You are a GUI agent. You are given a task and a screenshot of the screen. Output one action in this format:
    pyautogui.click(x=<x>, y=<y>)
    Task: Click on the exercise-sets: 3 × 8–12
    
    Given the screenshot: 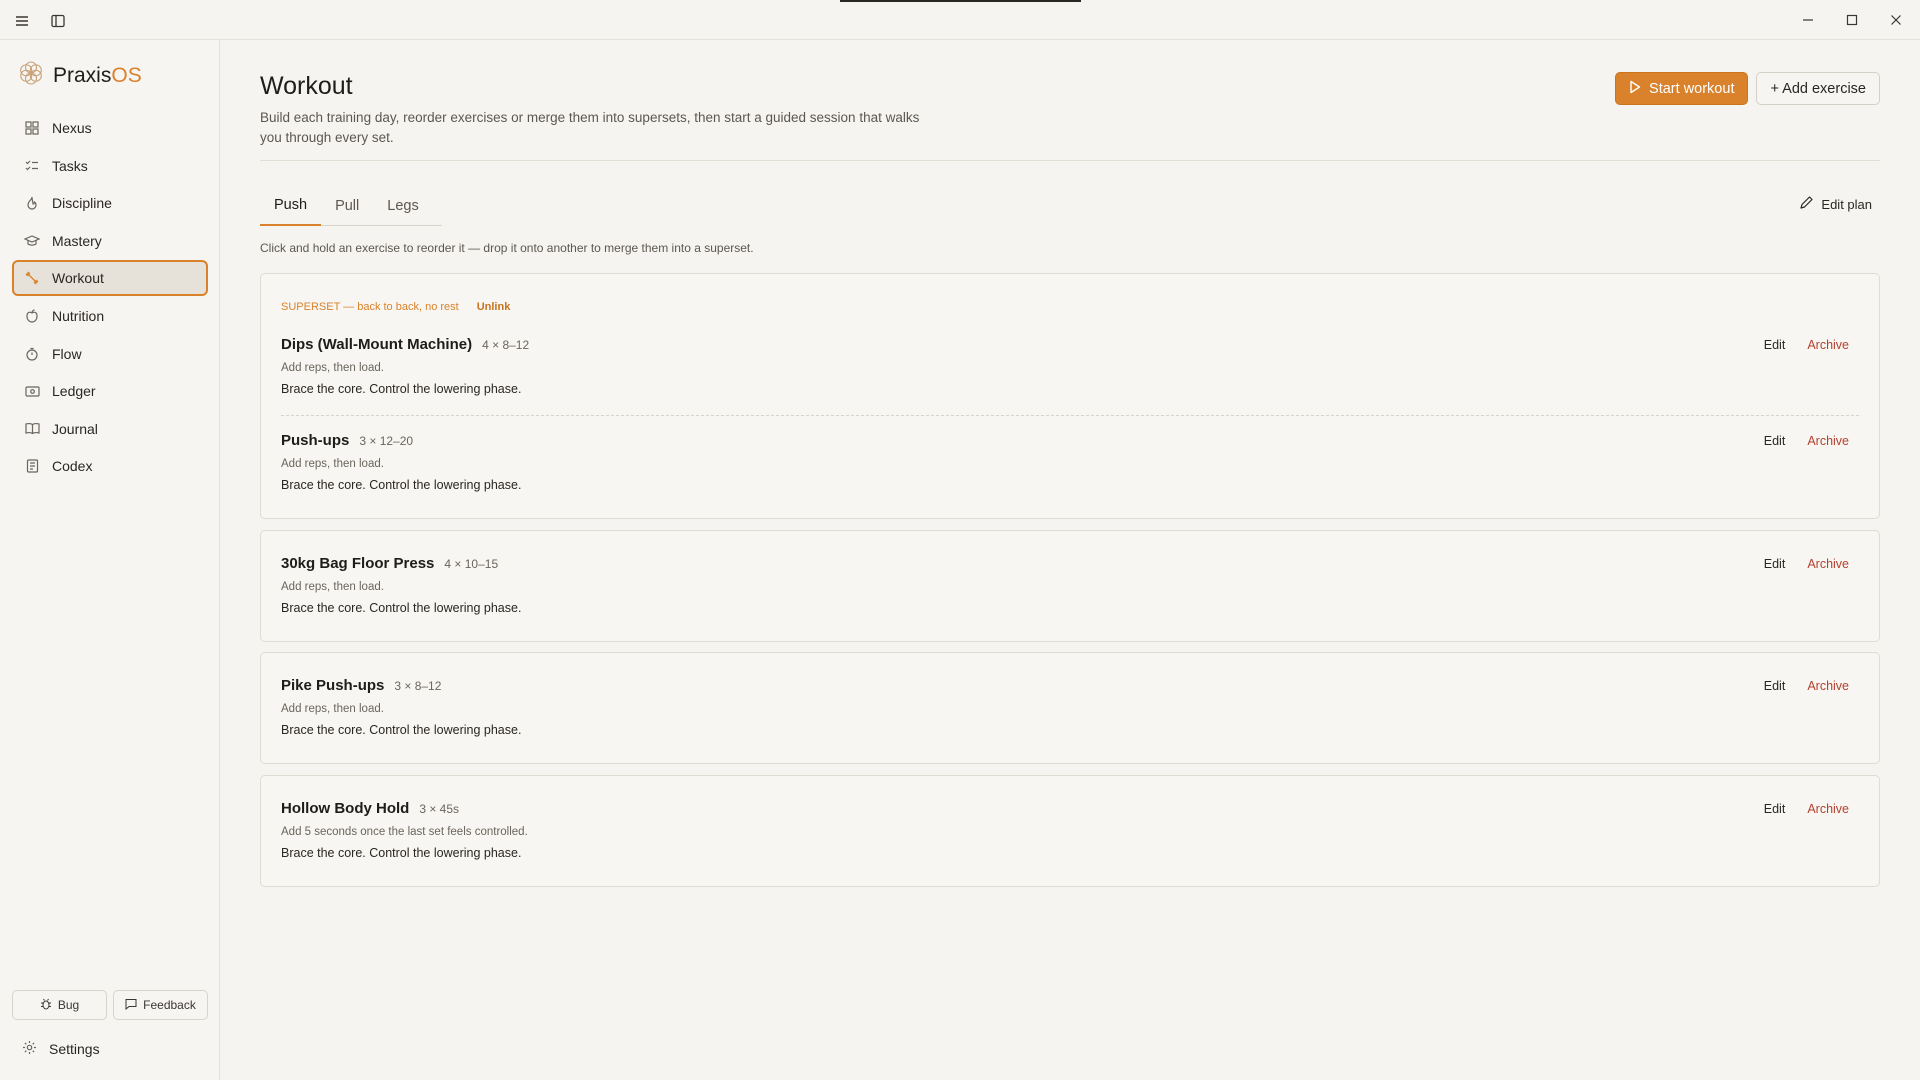 What is the action you would take?
    pyautogui.click(x=418, y=686)
    